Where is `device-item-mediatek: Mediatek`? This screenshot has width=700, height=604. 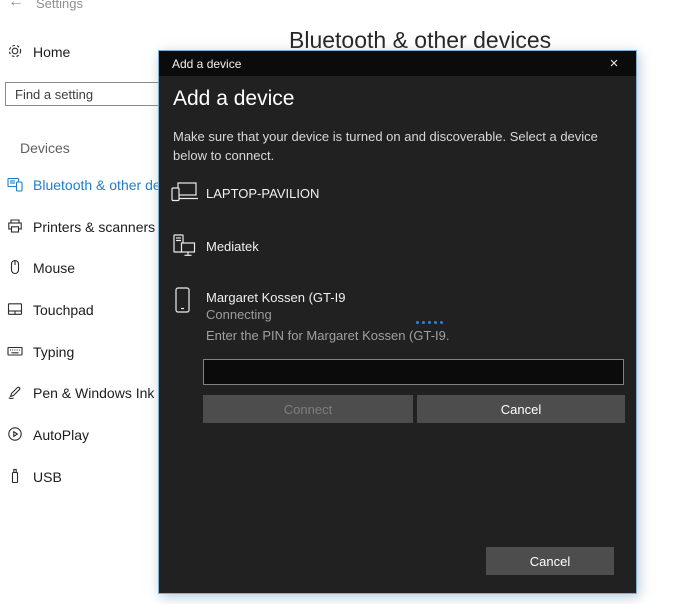
device-item-mediatek: Mediatek is located at coordinates (394, 249).